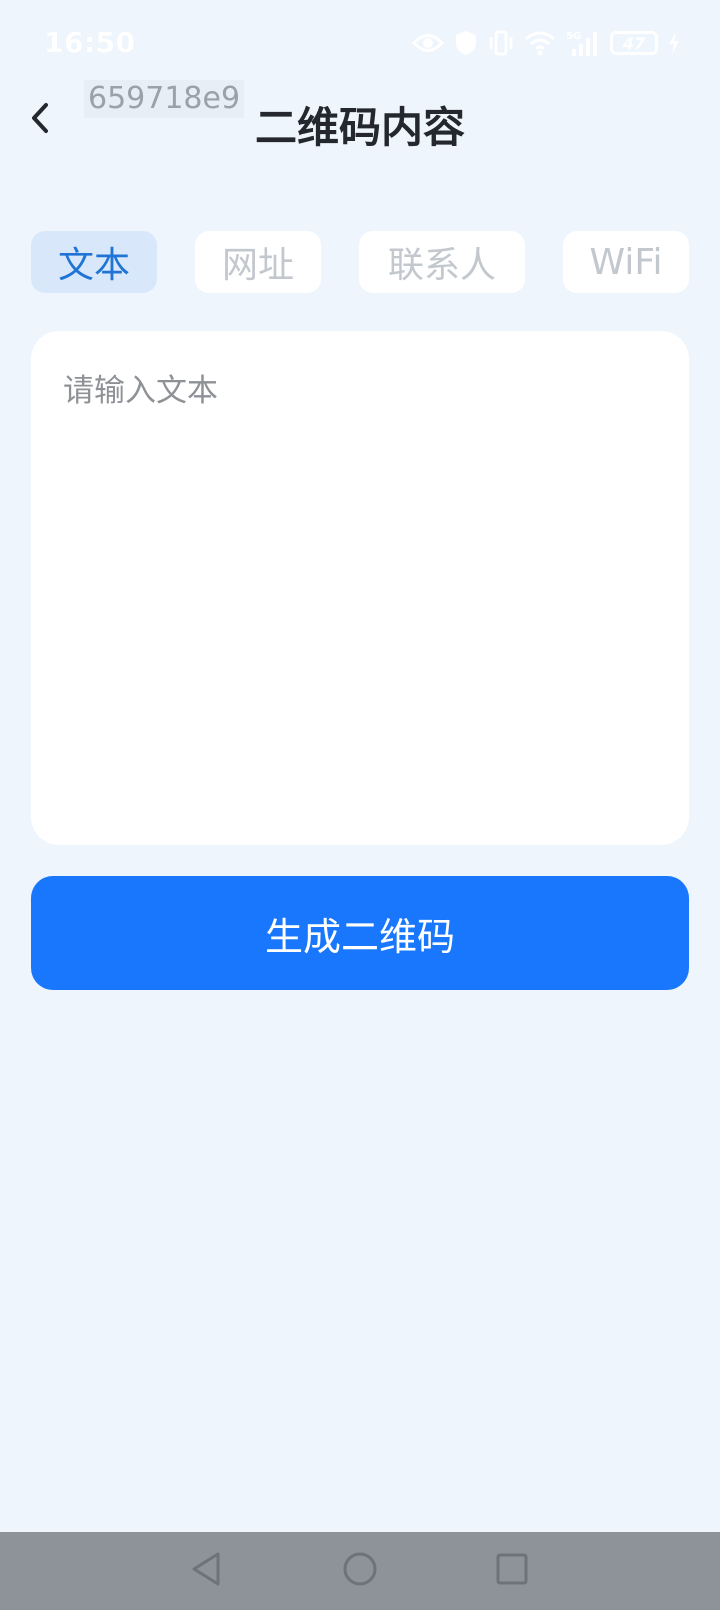 Image resolution: width=720 pixels, height=1610 pixels. I want to click on tab-wifi: WiFi, so click(626, 262).